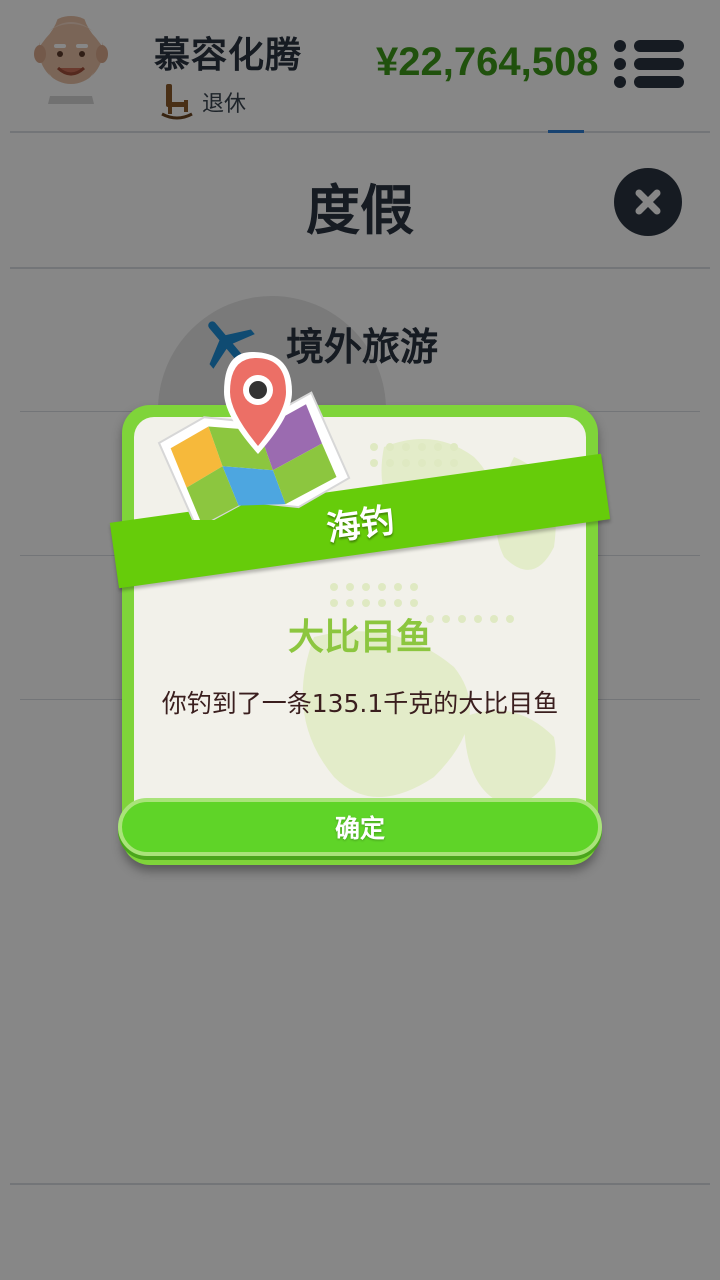  Describe the element at coordinates (360, 703) in the screenshot. I see `catch-message: 你钓到了一条135.1千克的大比目鱼` at that location.